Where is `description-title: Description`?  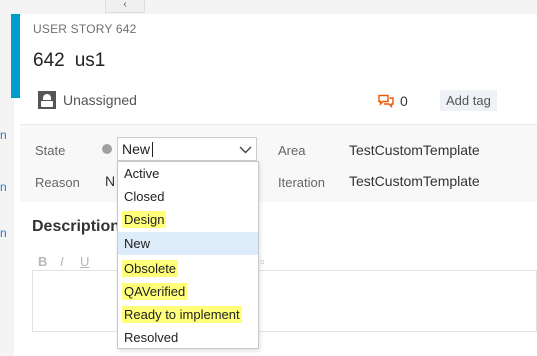 description-title: Description is located at coordinates (76, 226).